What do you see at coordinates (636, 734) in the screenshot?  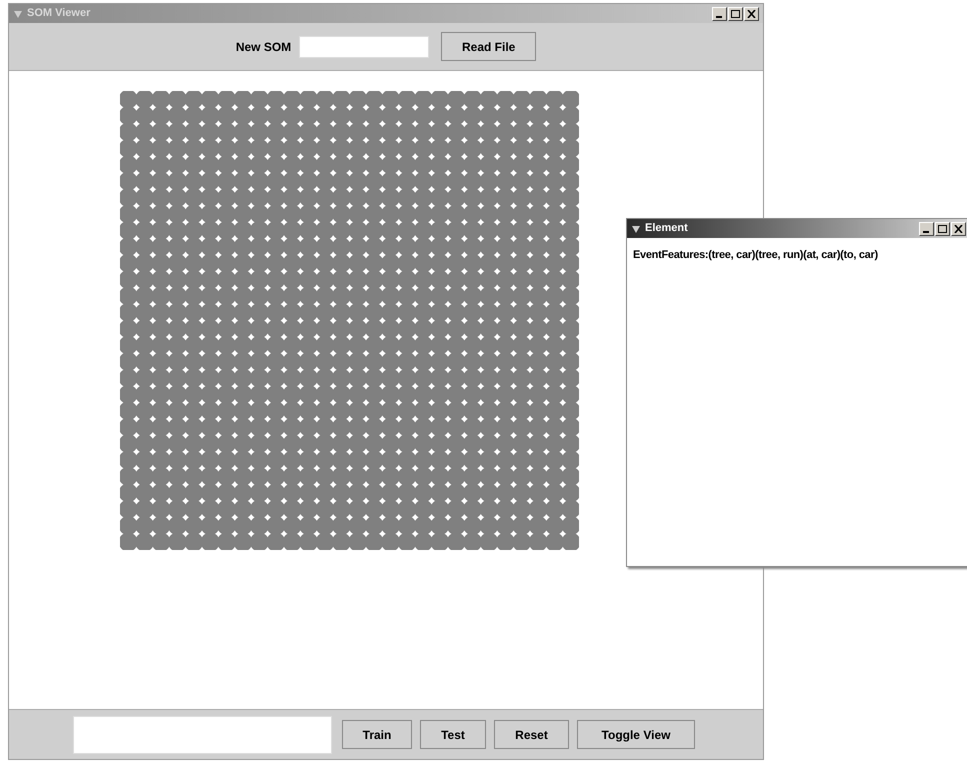 I see `push-button: Toggle View` at bounding box center [636, 734].